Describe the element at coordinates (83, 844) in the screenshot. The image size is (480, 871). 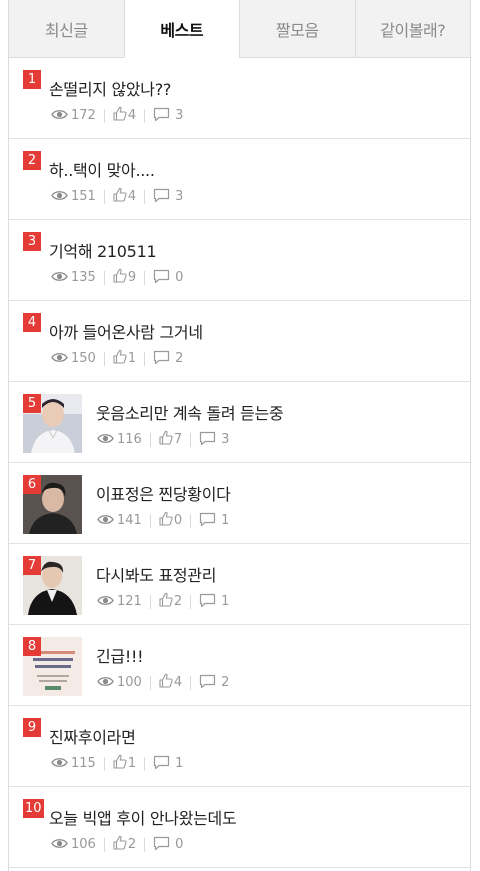
I see `view-count: 106` at that location.